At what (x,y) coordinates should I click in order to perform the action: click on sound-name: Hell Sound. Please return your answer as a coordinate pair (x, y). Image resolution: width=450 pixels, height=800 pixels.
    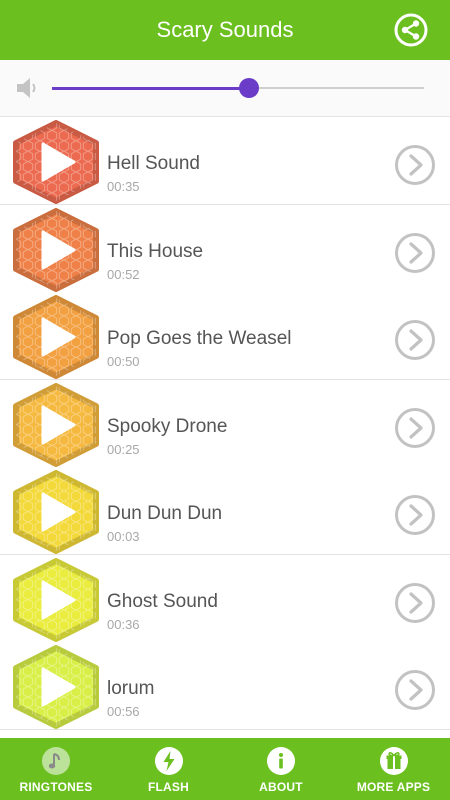
    Looking at the image, I should click on (153, 163).